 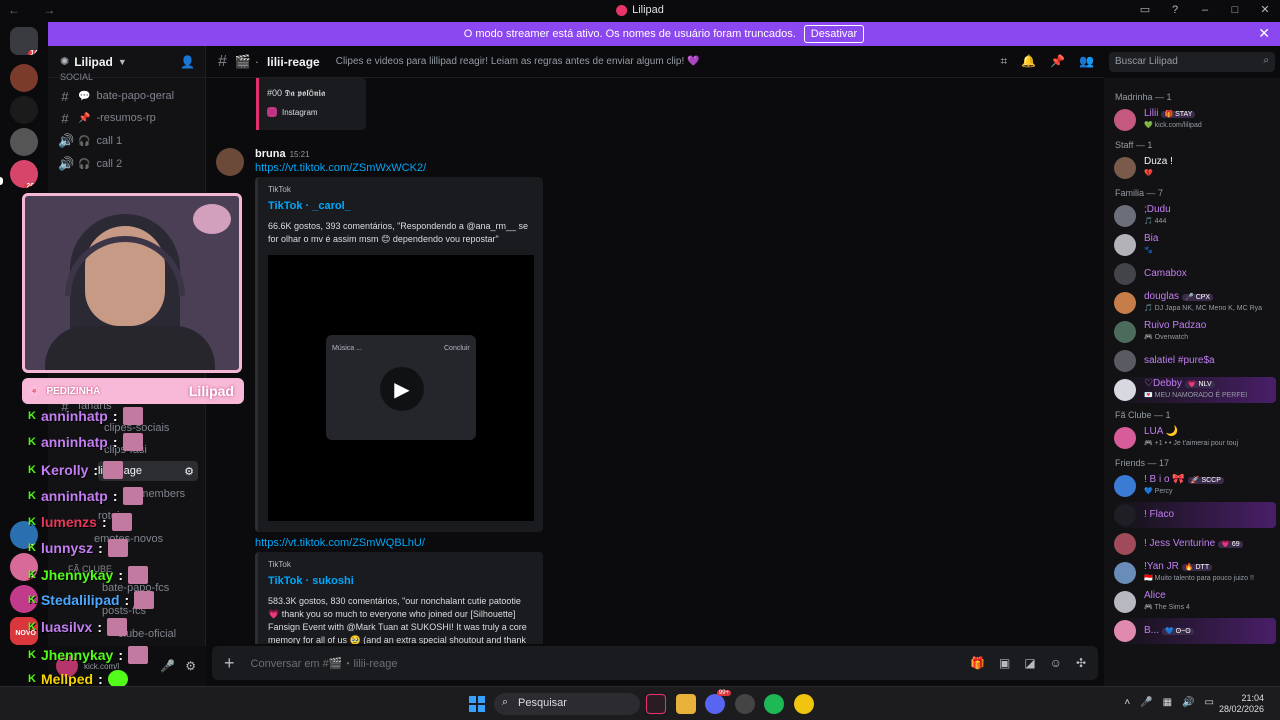 What do you see at coordinates (1195, 168) in the screenshot?
I see `member-item: Duza ! 💔` at bounding box center [1195, 168].